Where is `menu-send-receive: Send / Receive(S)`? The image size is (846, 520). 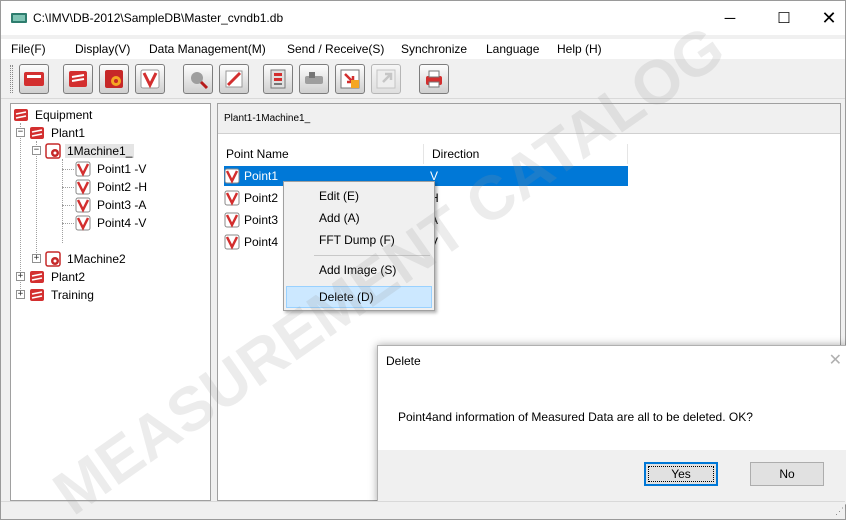 menu-send-receive: Send / Receive(S) is located at coordinates (335, 49).